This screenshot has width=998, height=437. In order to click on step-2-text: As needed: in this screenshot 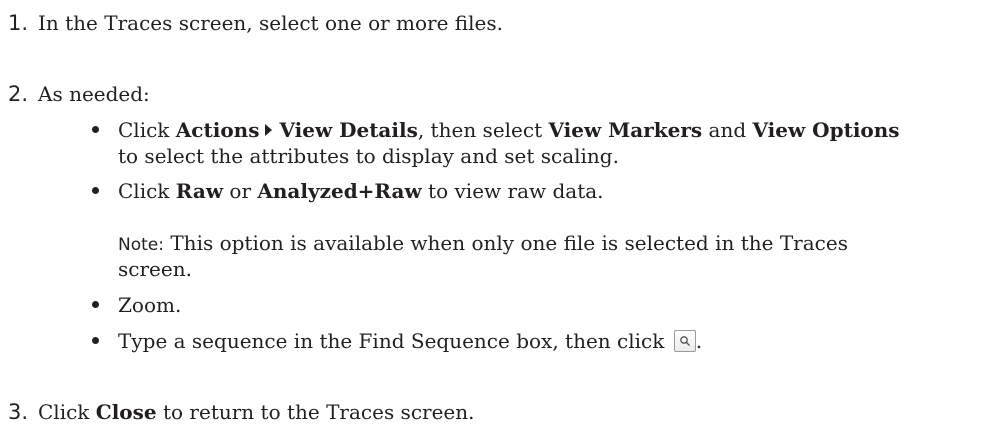, I will do `click(94, 94)`.